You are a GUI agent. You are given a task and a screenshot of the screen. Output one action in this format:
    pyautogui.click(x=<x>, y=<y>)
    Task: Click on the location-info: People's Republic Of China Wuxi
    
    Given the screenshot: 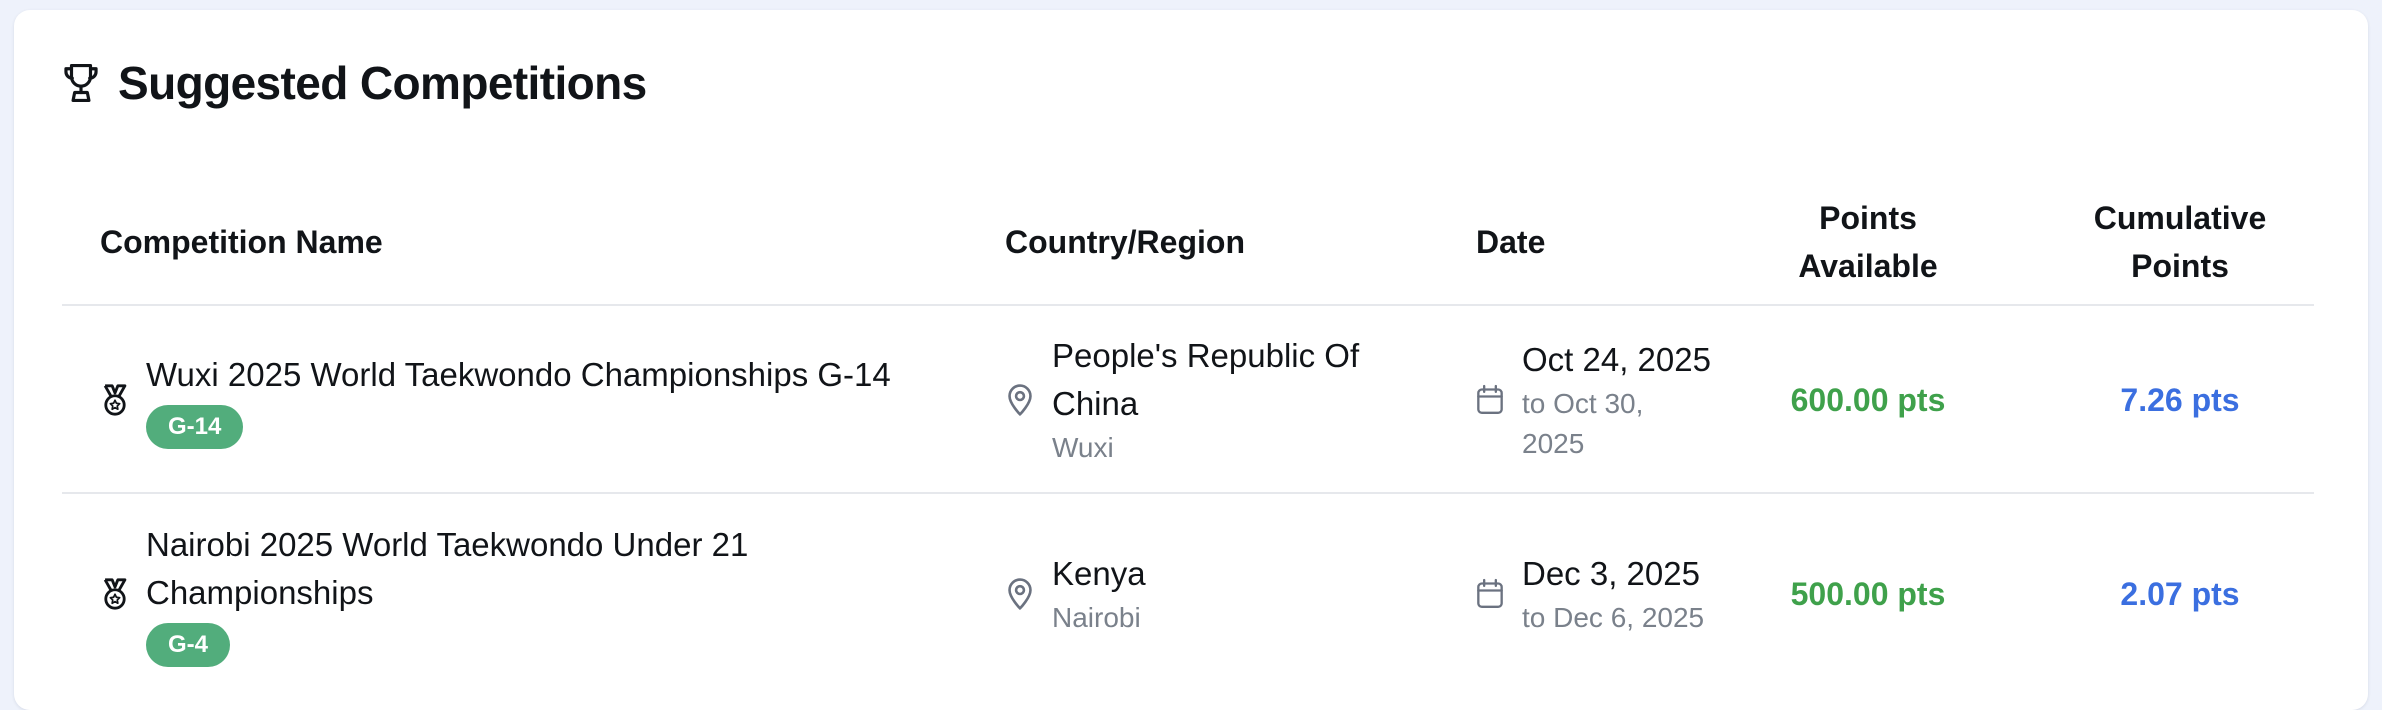 What is the action you would take?
    pyautogui.click(x=1217, y=400)
    